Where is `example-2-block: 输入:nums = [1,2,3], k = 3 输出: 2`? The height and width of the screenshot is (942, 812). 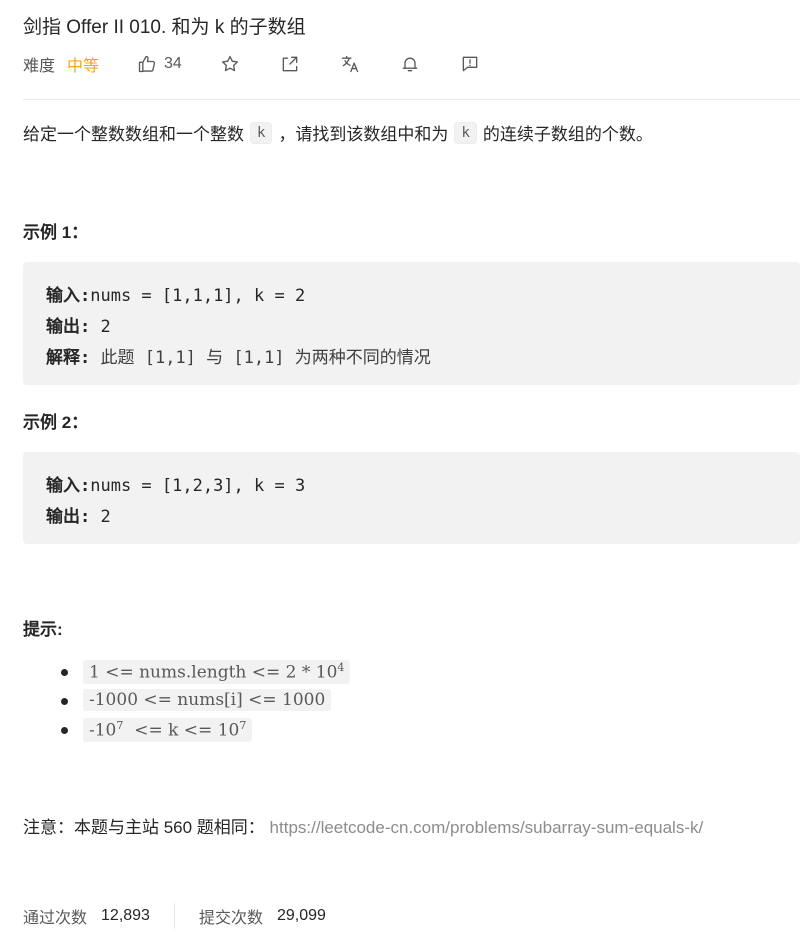
example-2-block: 输入:nums = [1,2,3], k = 3 输出: 2 is located at coordinates (411, 498).